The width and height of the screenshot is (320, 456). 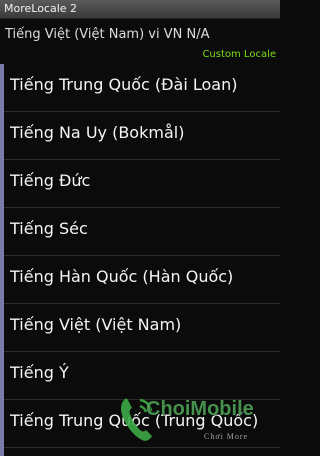 What do you see at coordinates (97, 132) in the screenshot?
I see `locale-item-label: Tiếng Na Uy (Bokmål)` at bounding box center [97, 132].